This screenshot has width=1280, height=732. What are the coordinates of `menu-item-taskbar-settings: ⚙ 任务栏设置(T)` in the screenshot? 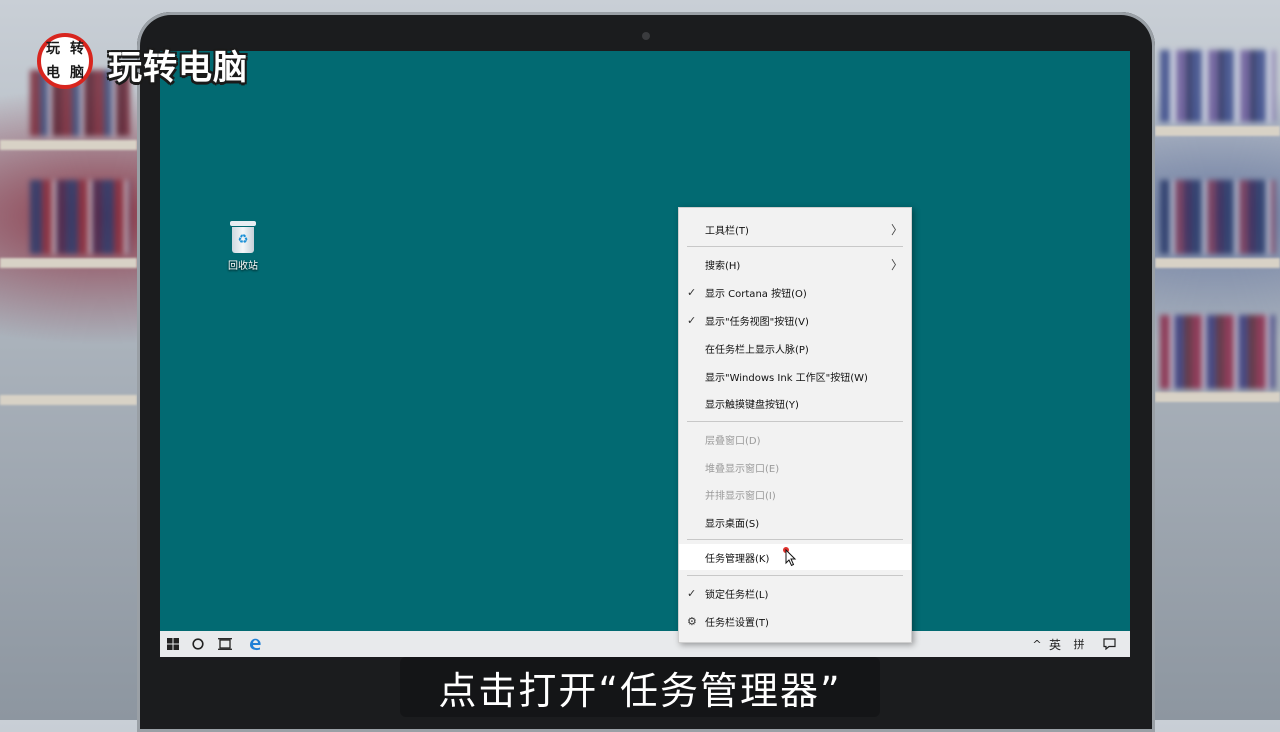 It's located at (795, 621).